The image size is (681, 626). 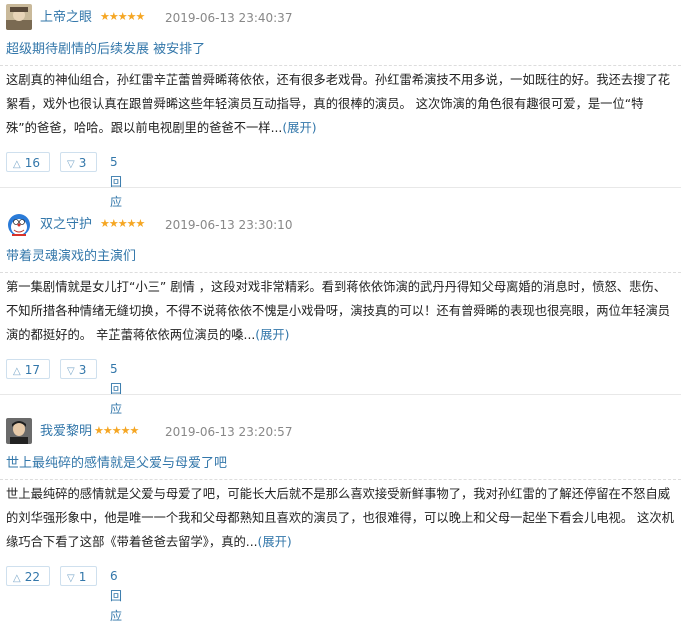 What do you see at coordinates (82, 577) in the screenshot?
I see `downvote-count: 1` at bounding box center [82, 577].